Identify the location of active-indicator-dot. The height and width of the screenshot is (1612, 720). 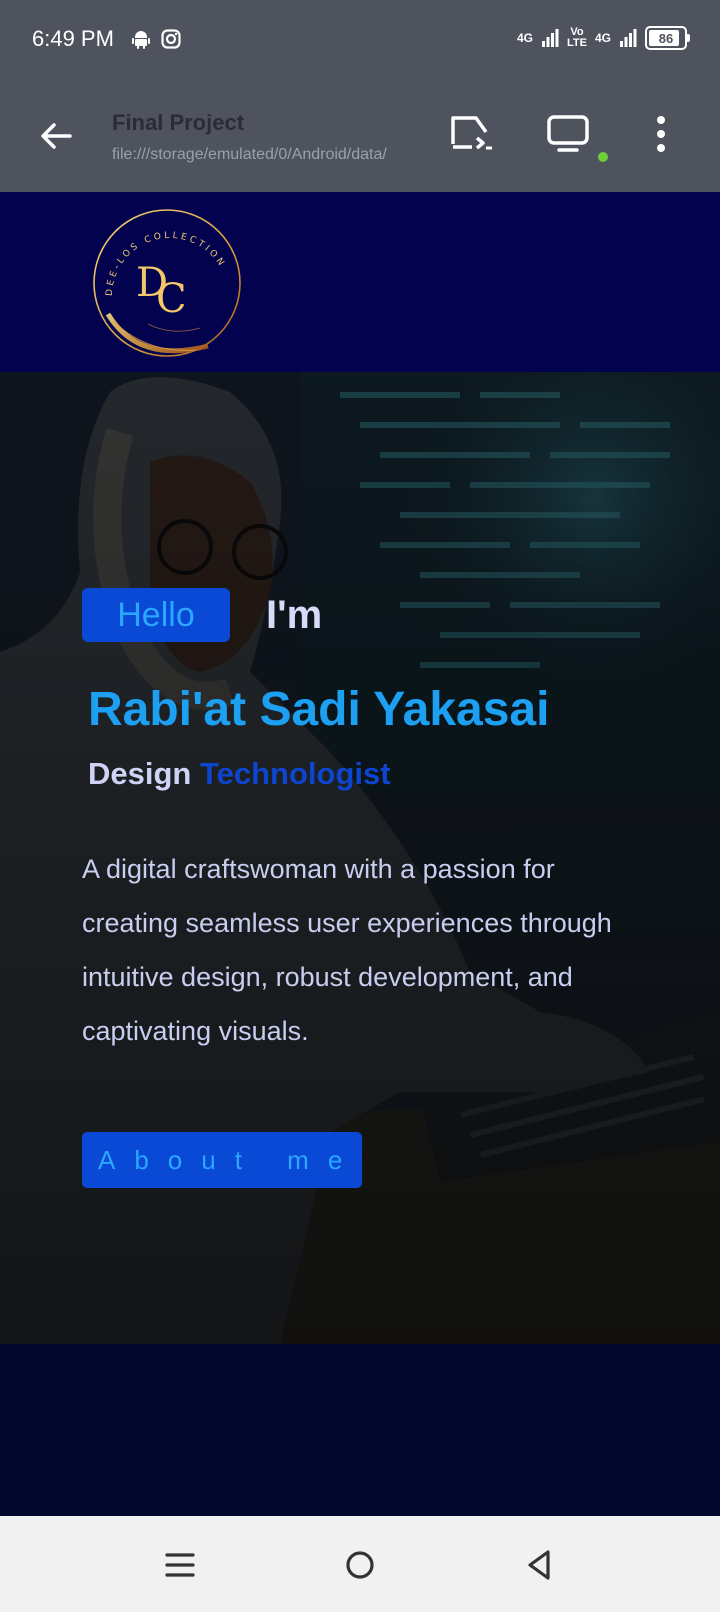
(603, 157).